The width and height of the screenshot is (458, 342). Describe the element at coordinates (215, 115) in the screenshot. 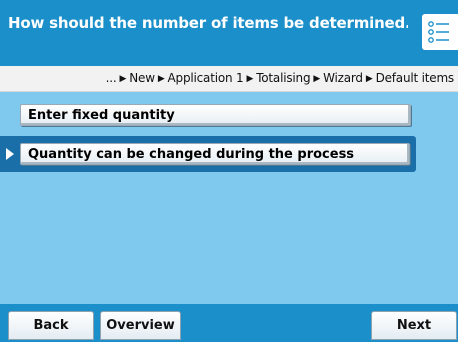

I see `option-enter-fixed-quantity: Enter fixed quantity` at that location.